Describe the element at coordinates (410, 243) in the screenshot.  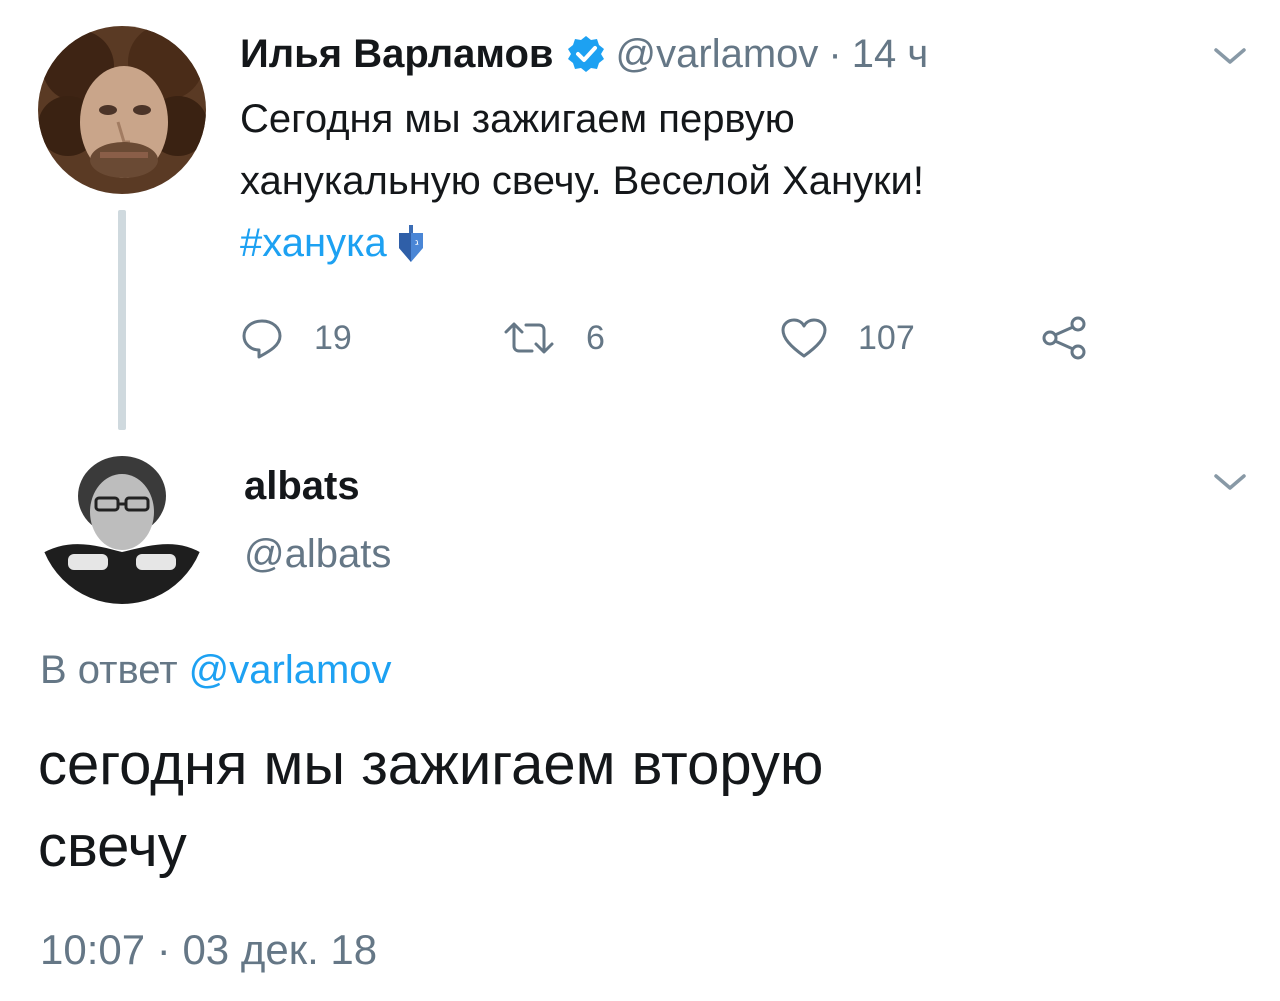
I see `dreidel-emoji-icon: ג` at that location.